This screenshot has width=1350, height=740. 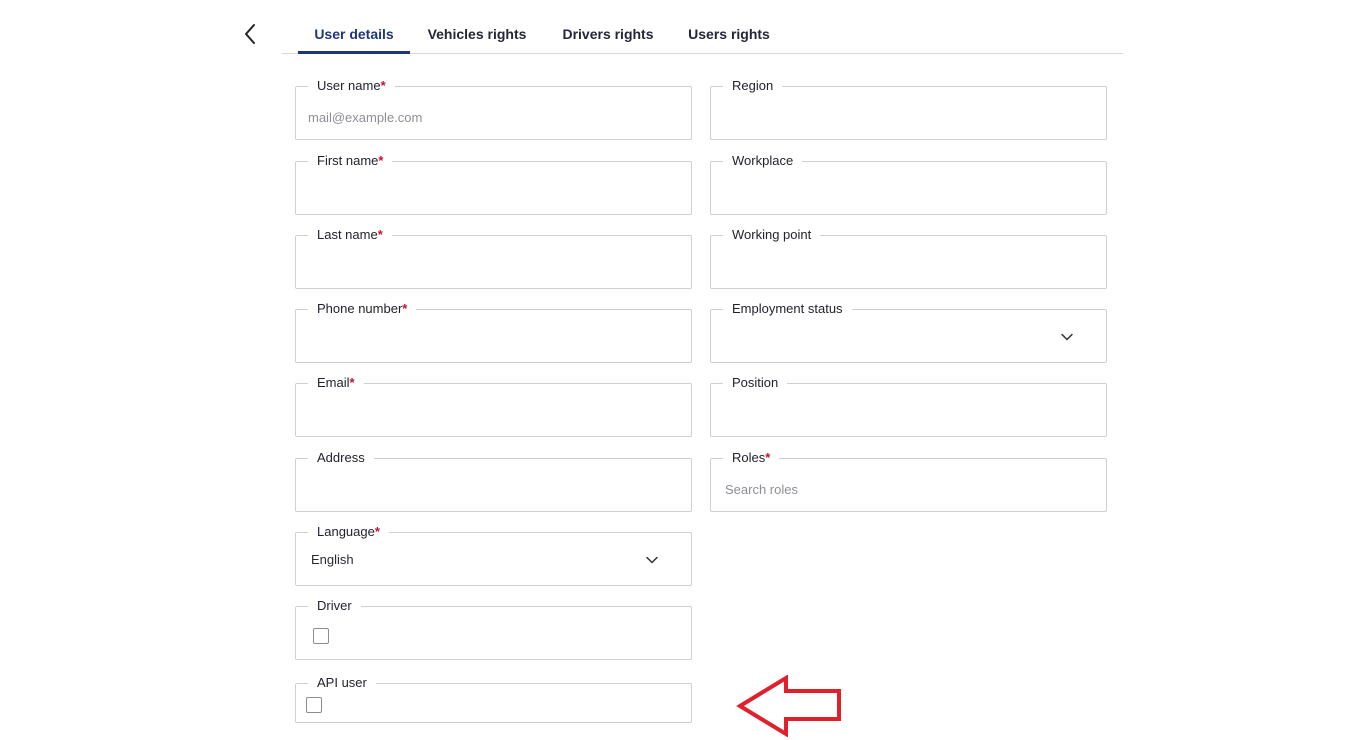 I want to click on tab-user-details: User details, so click(x=354, y=35).